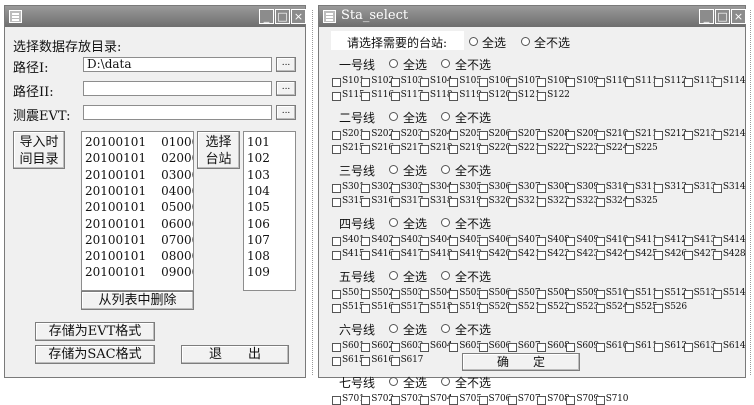 The height and width of the screenshot is (405, 754). Describe the element at coordinates (258, 240) in the screenshot. I see `list-item: 107` at that location.